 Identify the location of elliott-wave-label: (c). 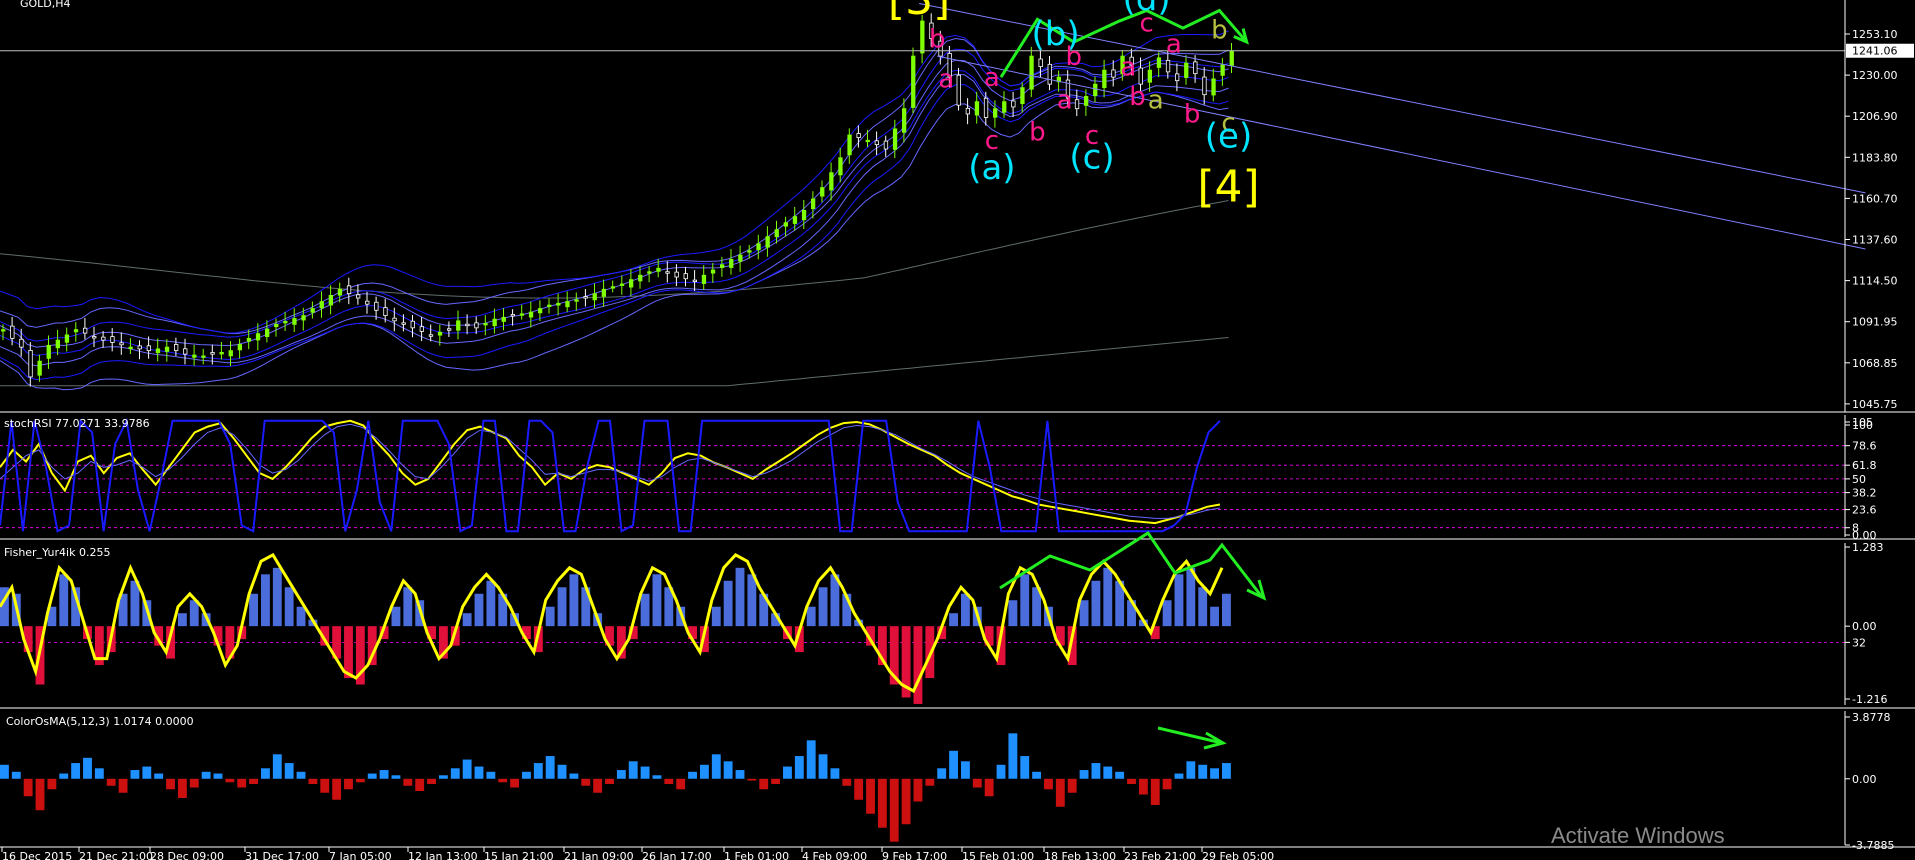
(1091, 157).